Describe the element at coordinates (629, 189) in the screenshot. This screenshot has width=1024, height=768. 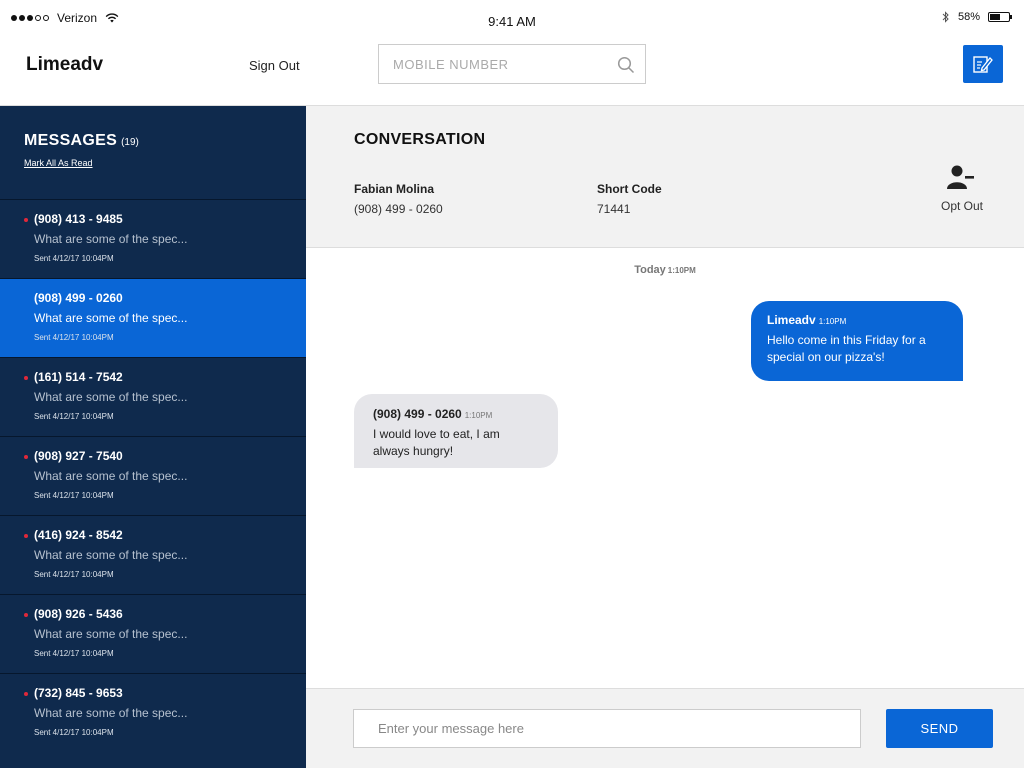
I see `short-code-label: Short Code` at that location.